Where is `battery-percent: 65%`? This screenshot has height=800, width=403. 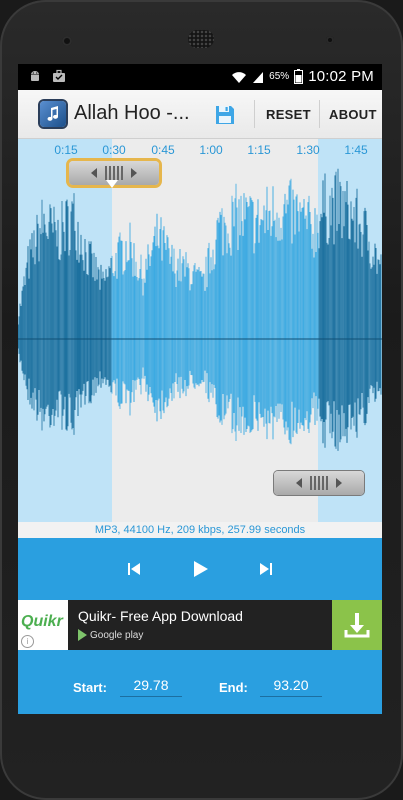
battery-percent: 65% is located at coordinates (279, 76).